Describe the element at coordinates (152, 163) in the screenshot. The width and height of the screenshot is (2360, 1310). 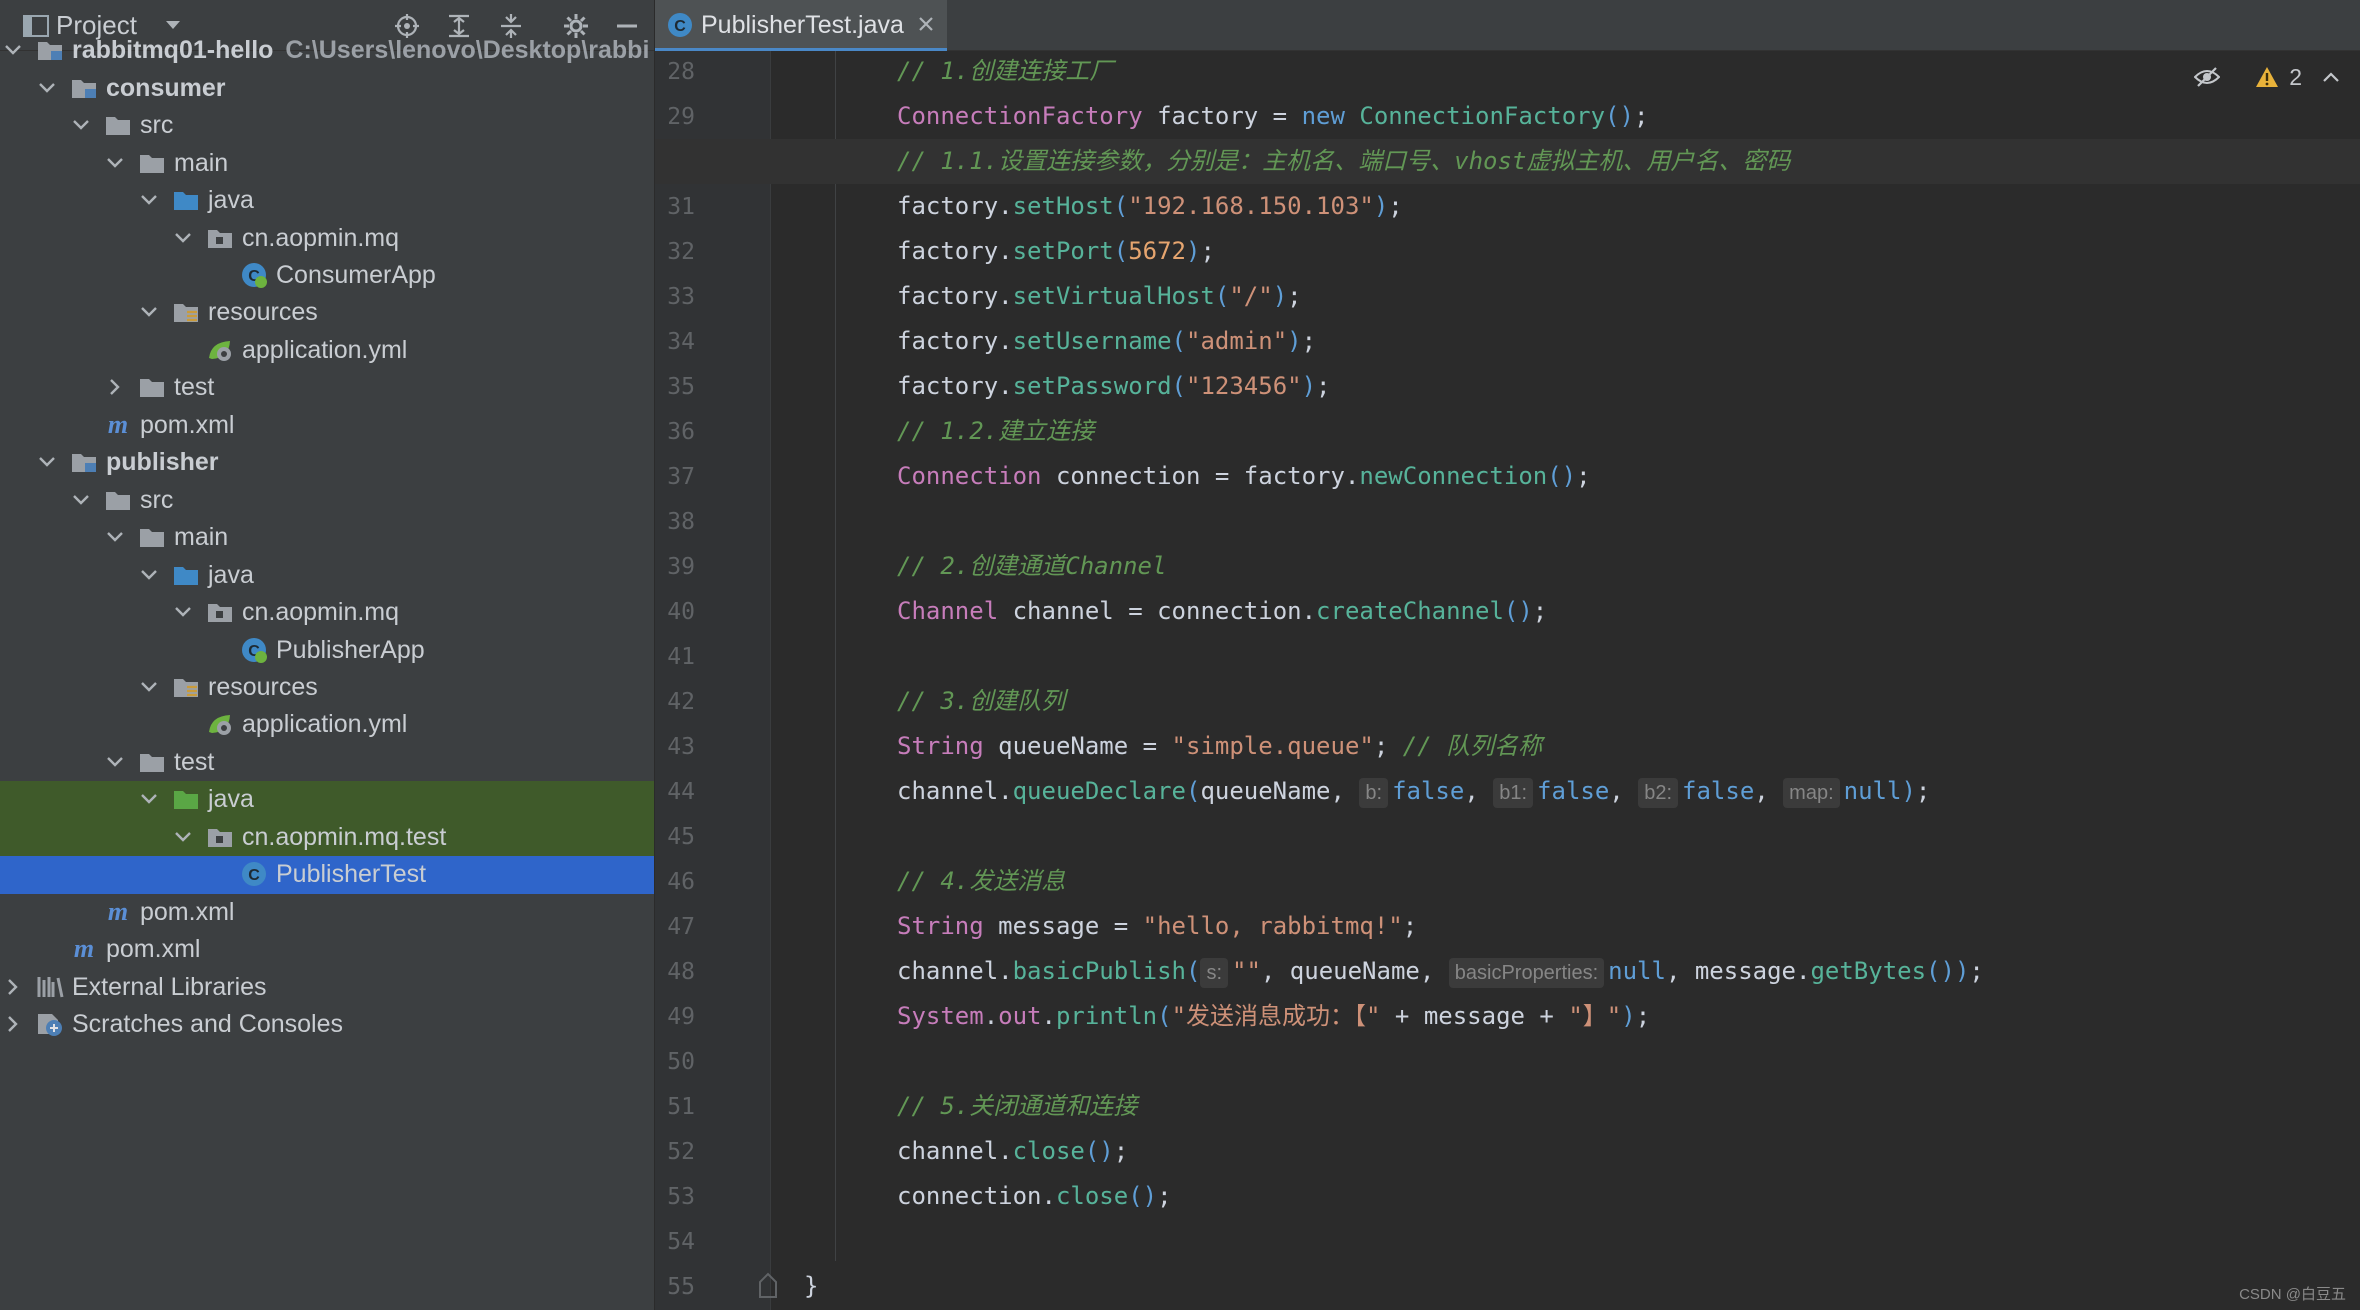
I see `folder-icon` at that location.